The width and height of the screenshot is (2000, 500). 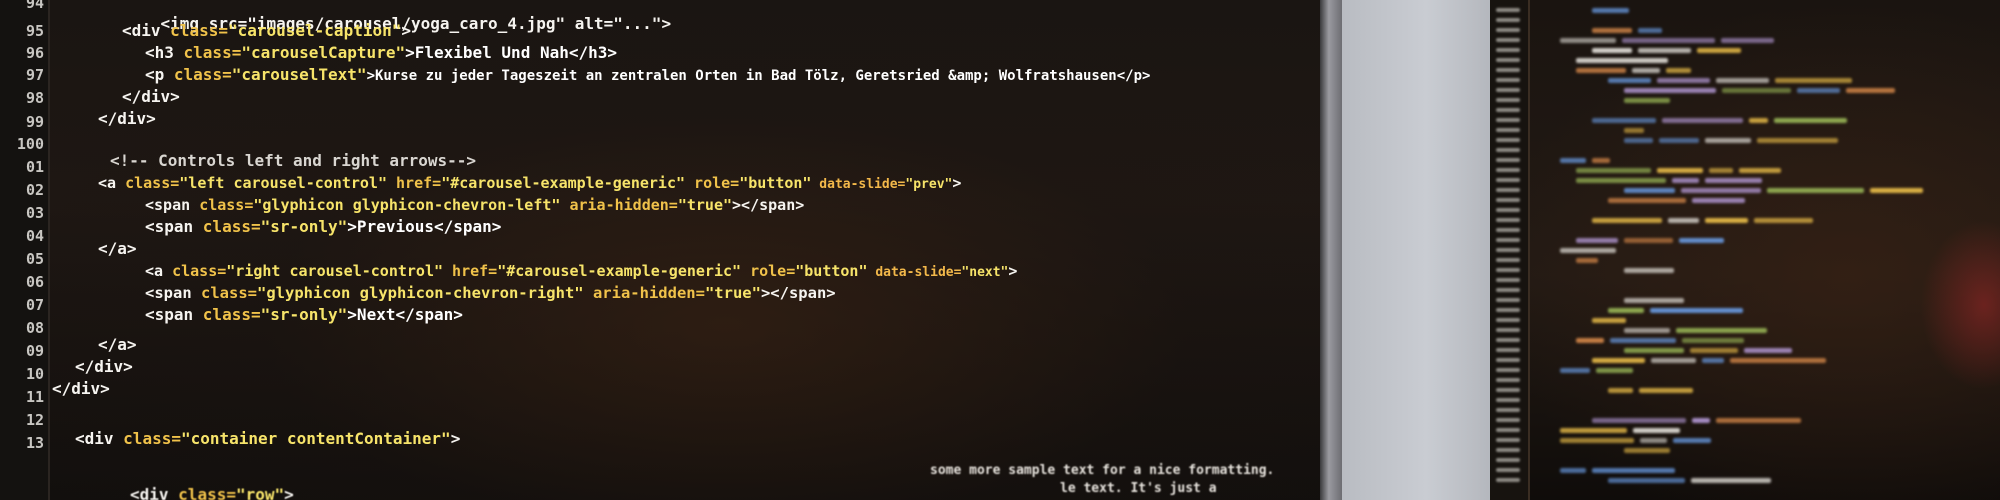 What do you see at coordinates (299, 74) in the screenshot?
I see `code-token: "carouselText"` at bounding box center [299, 74].